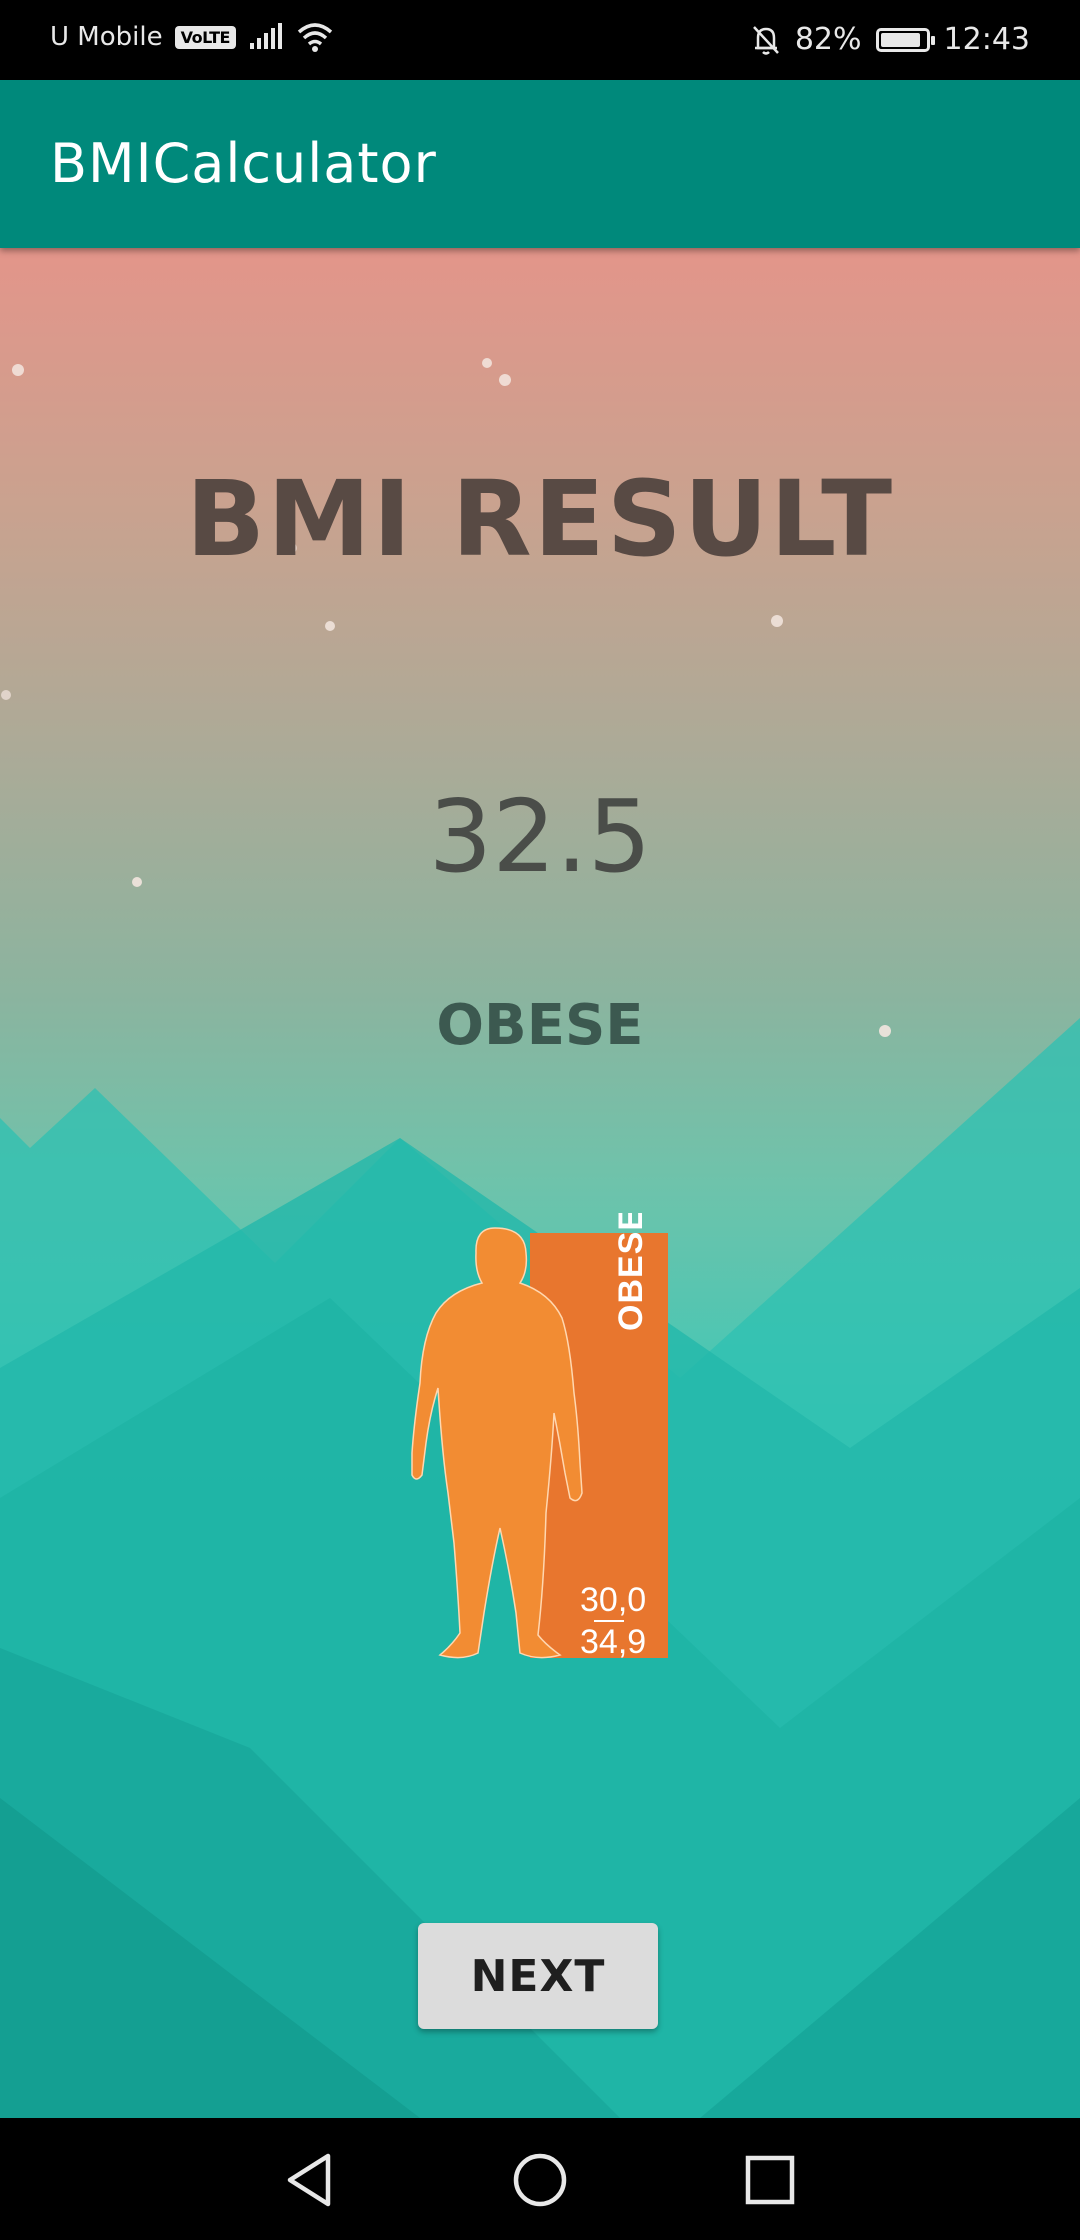 This screenshot has height=2240, width=1080. Describe the element at coordinates (540, 40) in the screenshot. I see `status-bar: U Mobile VoLTE 82% 12:43` at that location.